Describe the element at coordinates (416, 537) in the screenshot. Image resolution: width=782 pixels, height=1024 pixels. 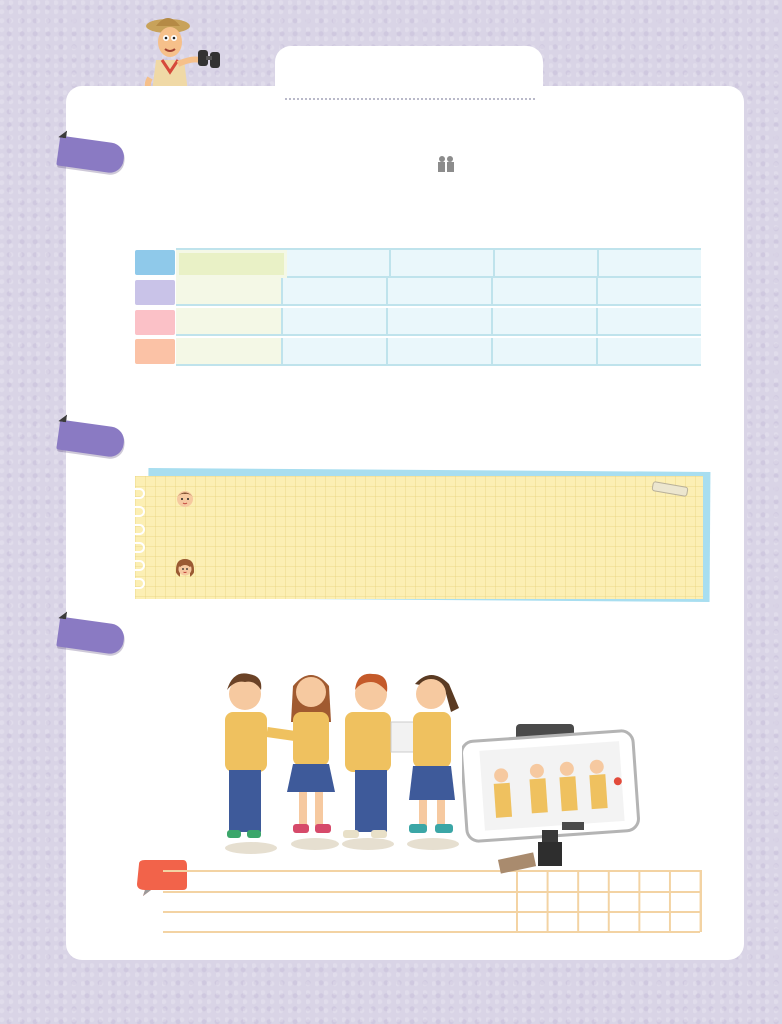
I see `memo-note` at that location.